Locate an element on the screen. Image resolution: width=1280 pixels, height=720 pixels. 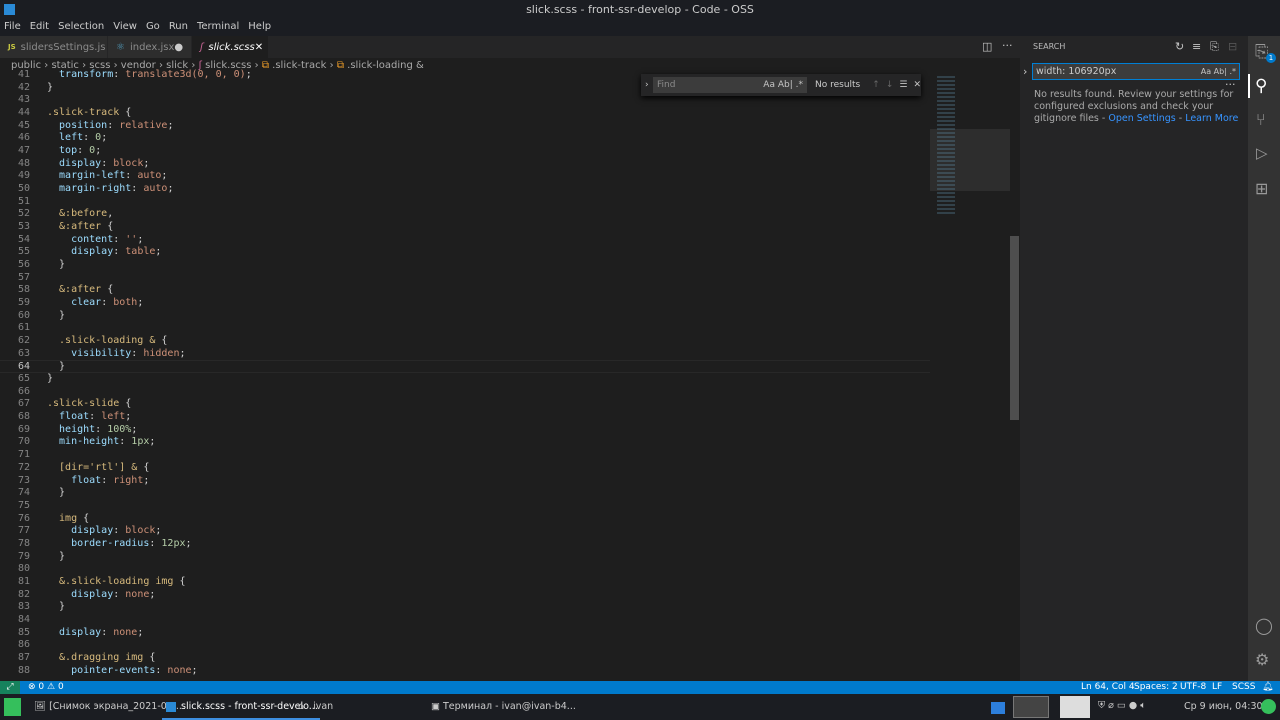
close-icon: ✕ is located at coordinates (259, 47).